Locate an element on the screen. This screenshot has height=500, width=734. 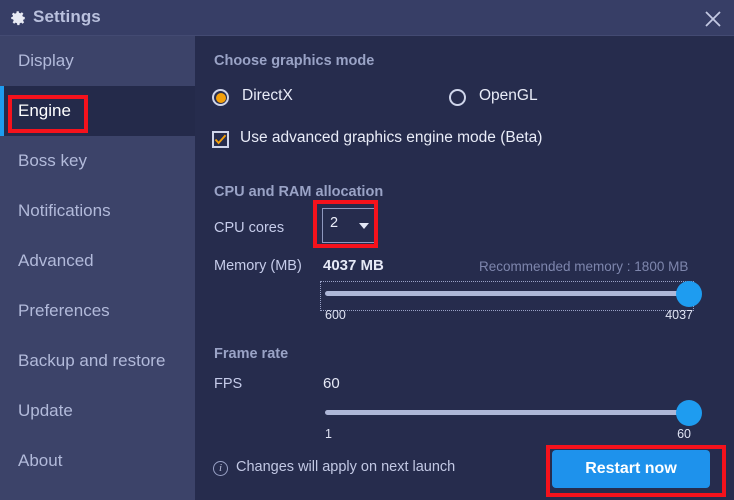
recommended-memory-note: Recommended memory : 1800 MB is located at coordinates (584, 266).